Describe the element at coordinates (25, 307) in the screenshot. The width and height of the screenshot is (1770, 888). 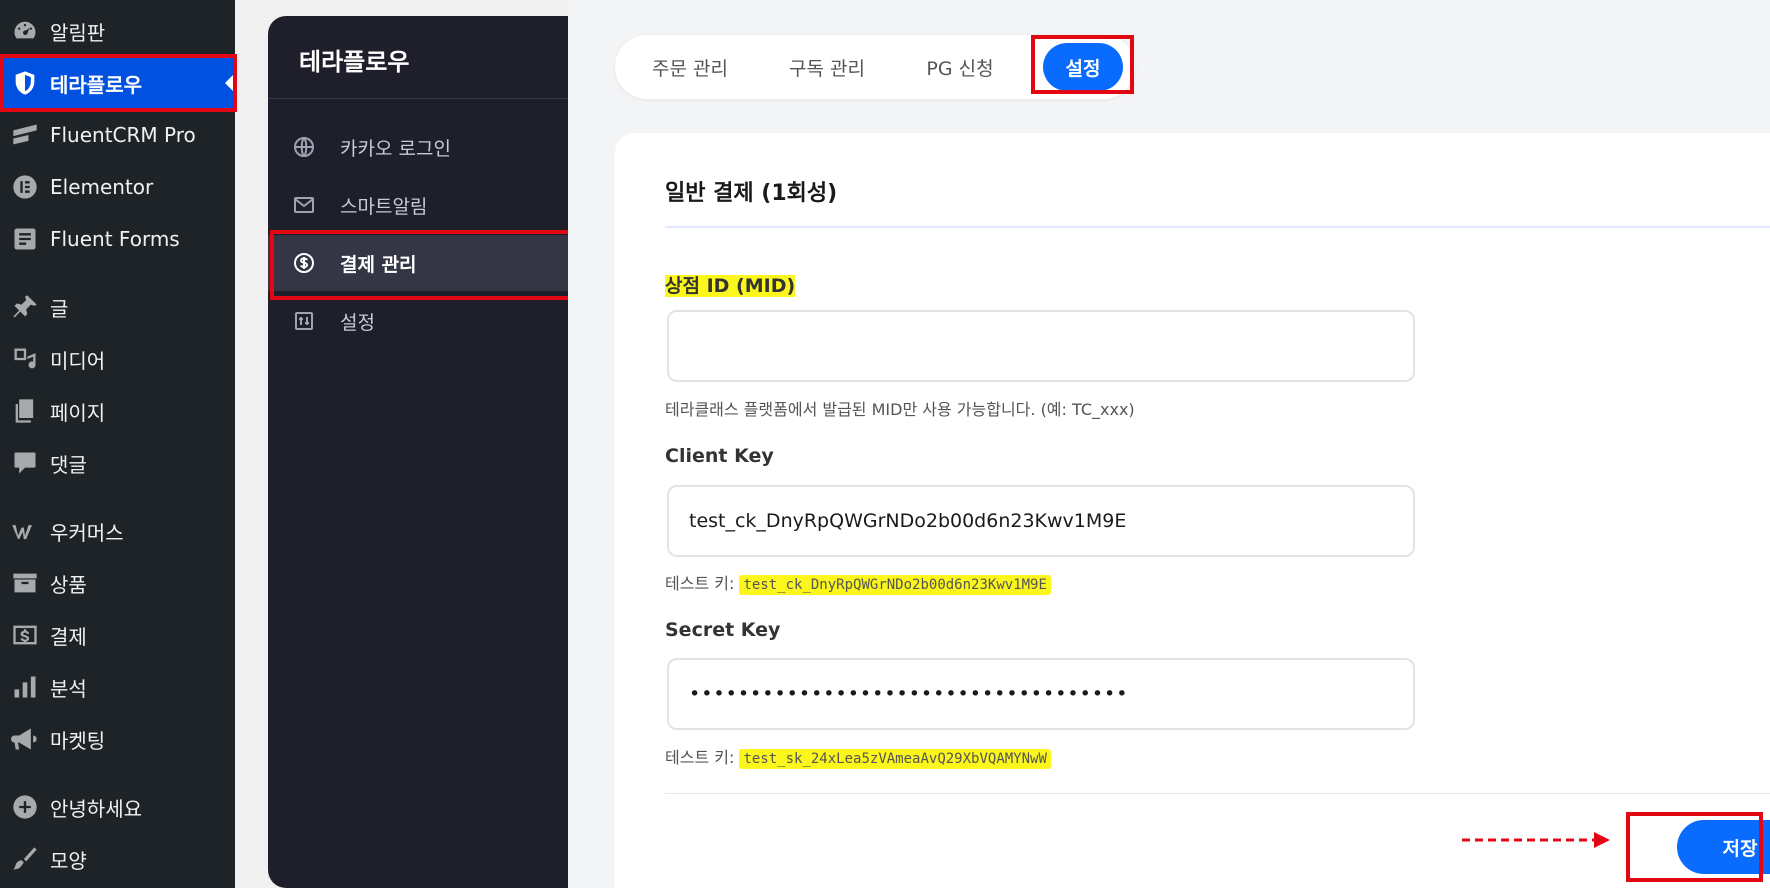
I see `pin-icon` at that location.